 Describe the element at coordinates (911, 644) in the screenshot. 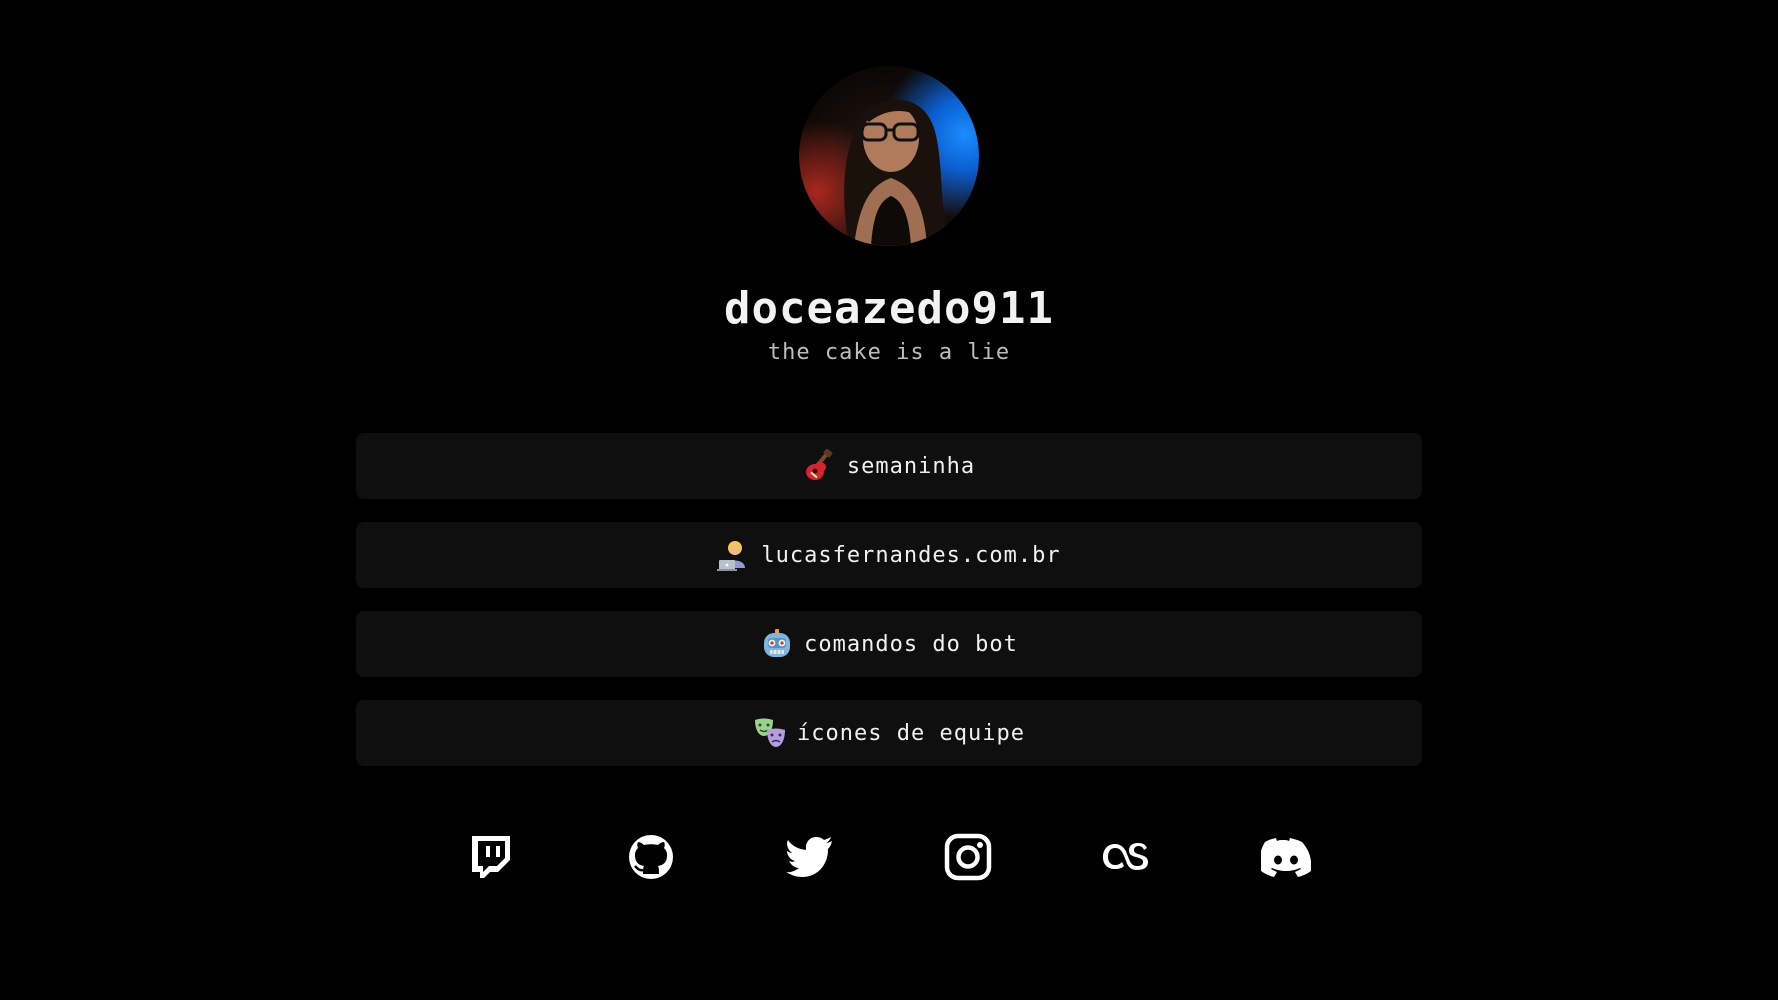

I see `link-label: comandos do bot` at that location.